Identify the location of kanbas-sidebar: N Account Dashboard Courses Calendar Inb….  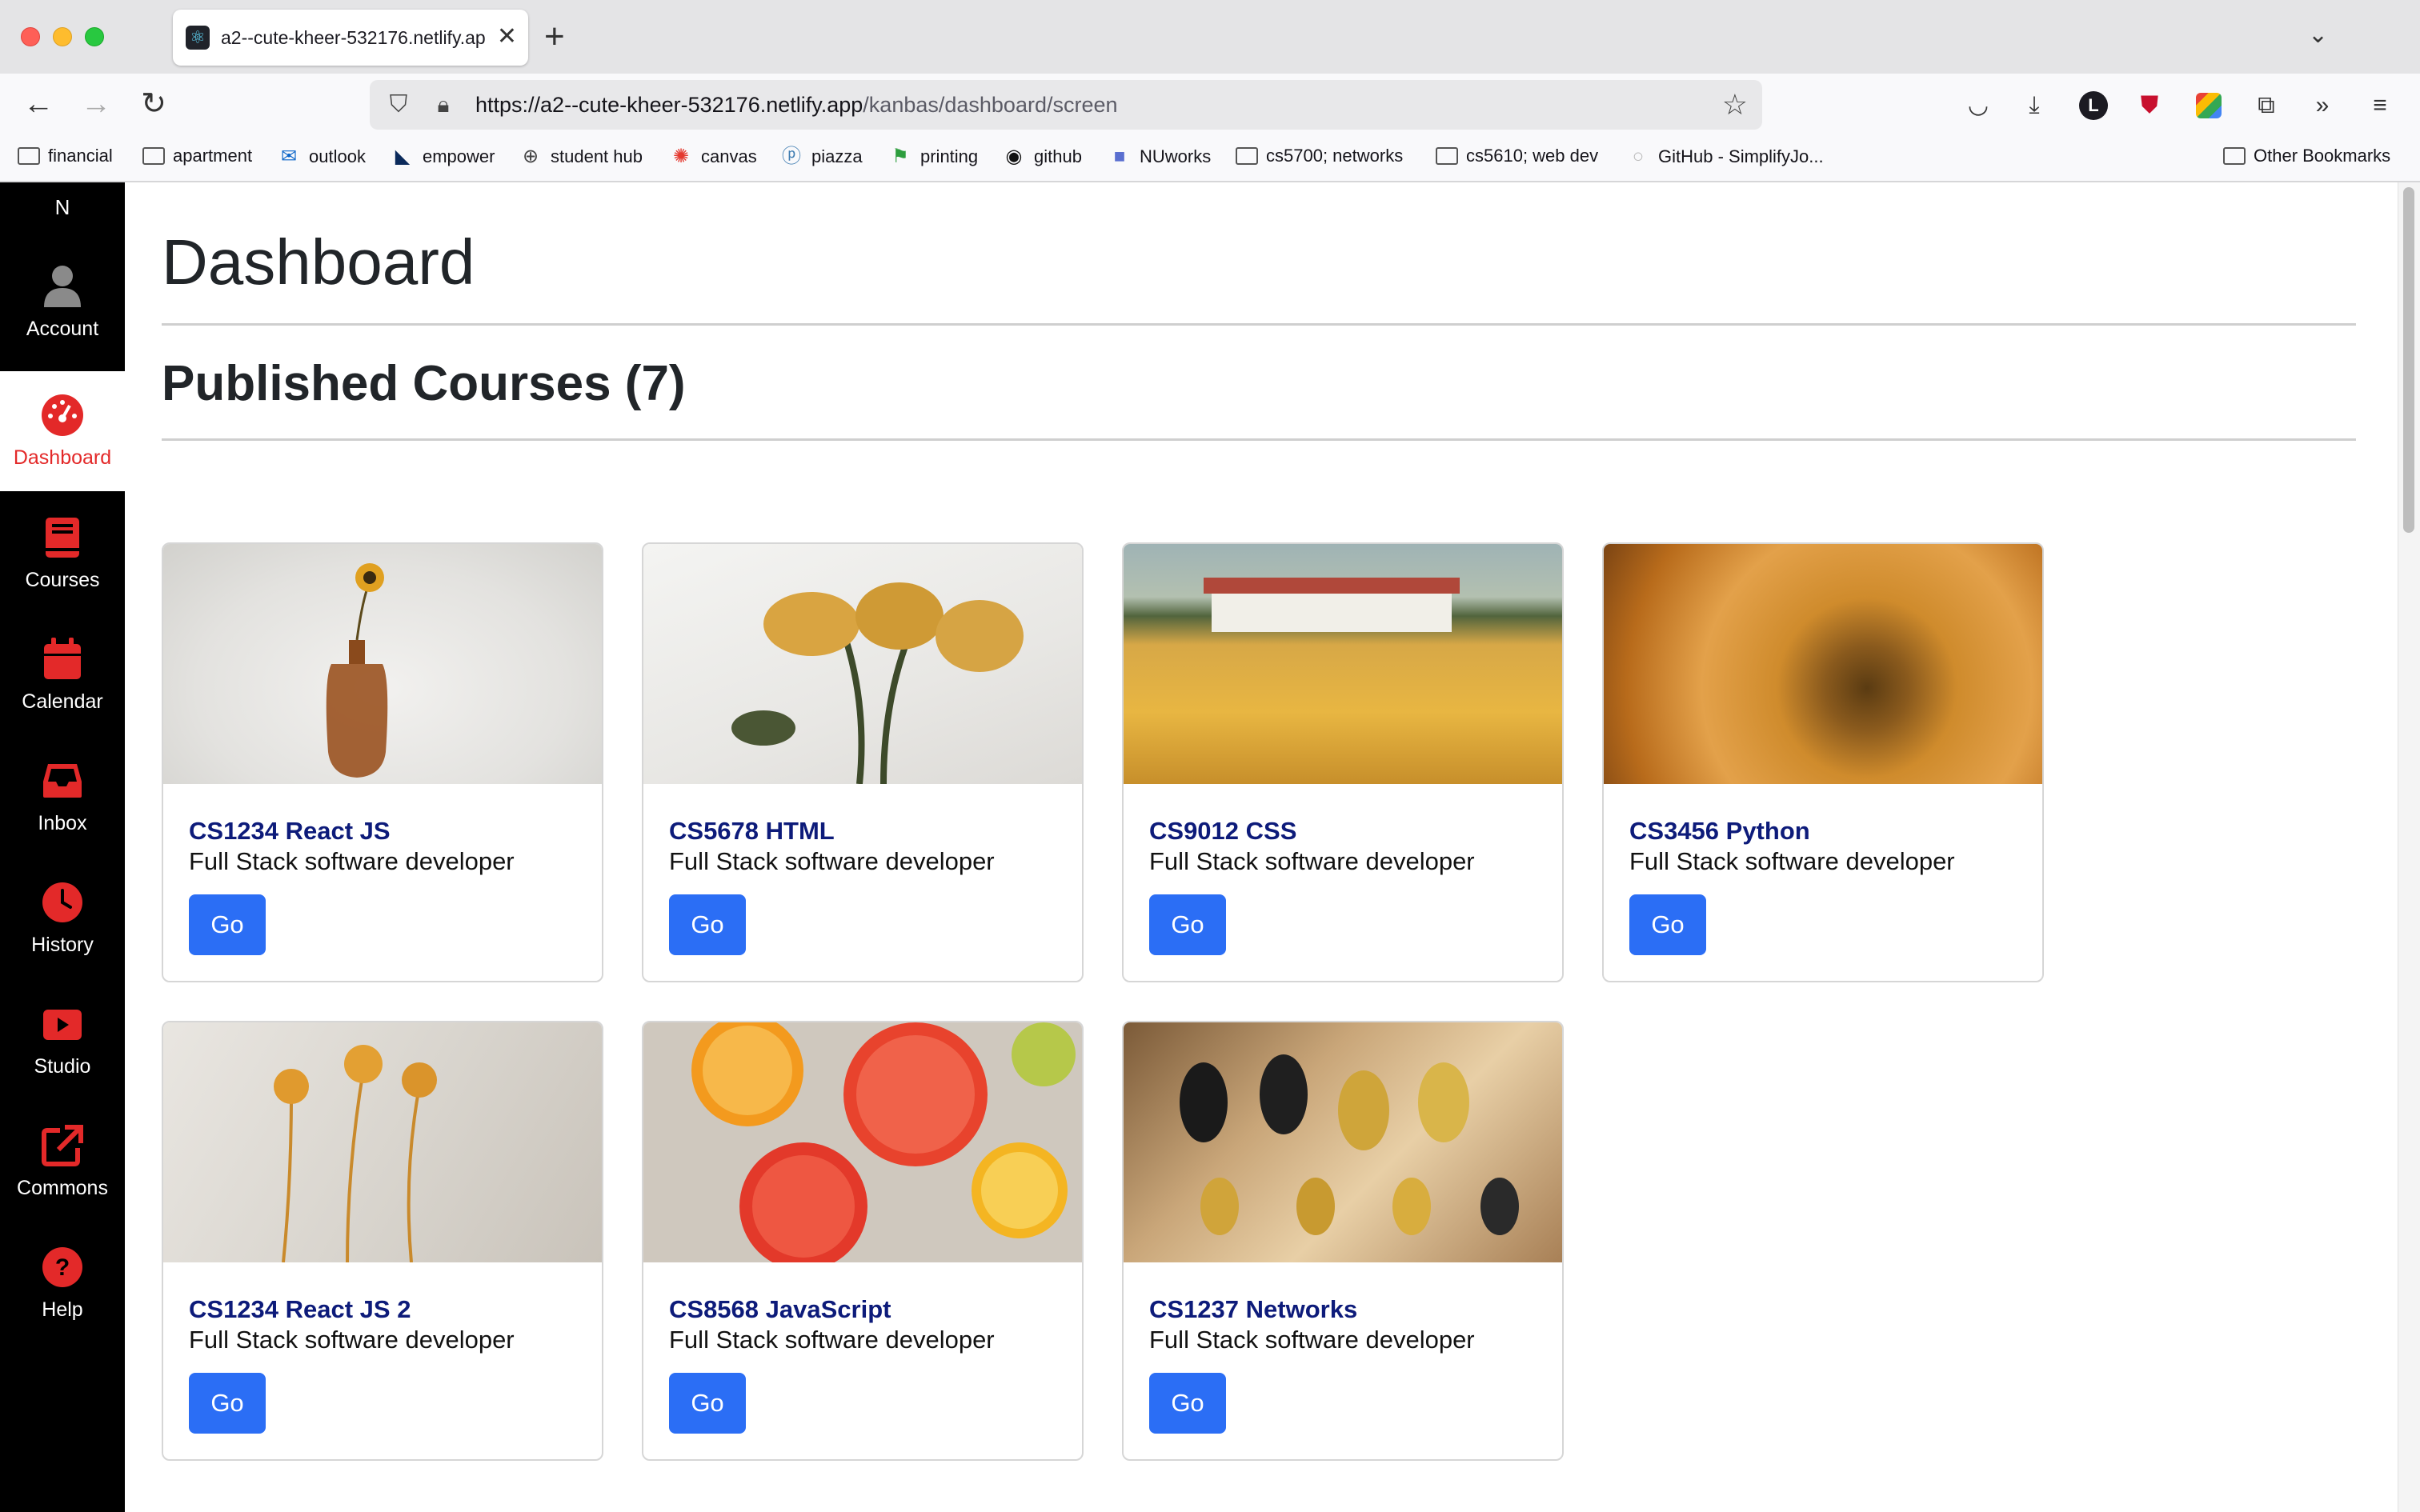
(62, 847).